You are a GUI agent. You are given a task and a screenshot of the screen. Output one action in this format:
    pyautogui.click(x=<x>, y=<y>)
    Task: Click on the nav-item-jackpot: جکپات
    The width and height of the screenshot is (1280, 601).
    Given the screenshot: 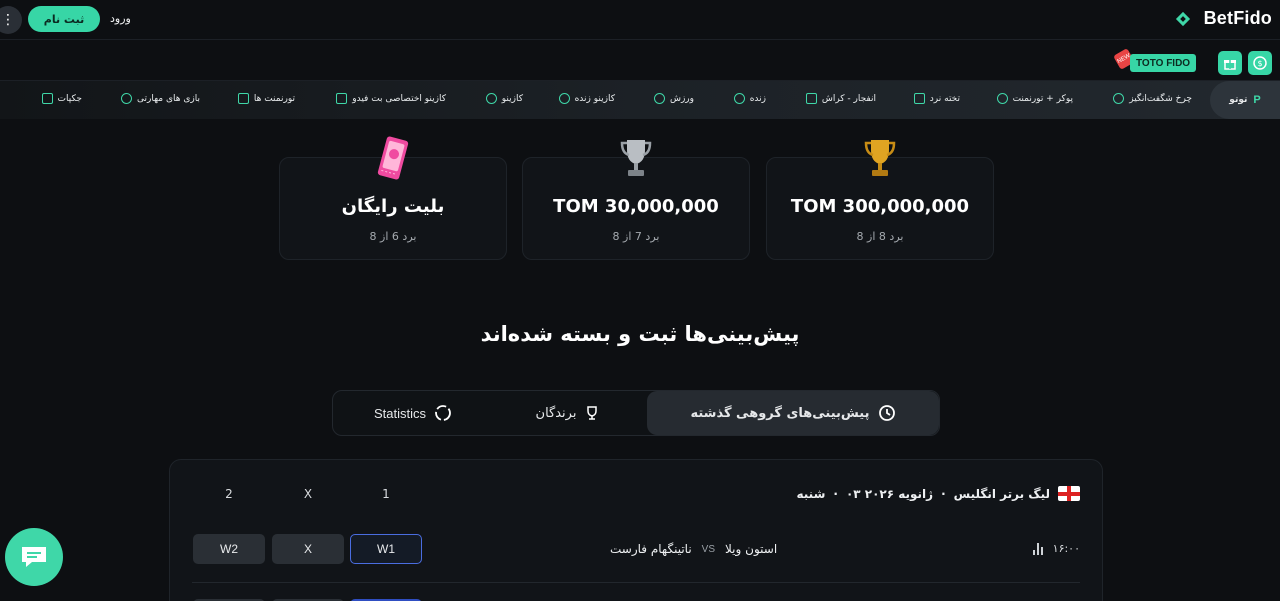 What is the action you would take?
    pyautogui.click(x=61, y=98)
    